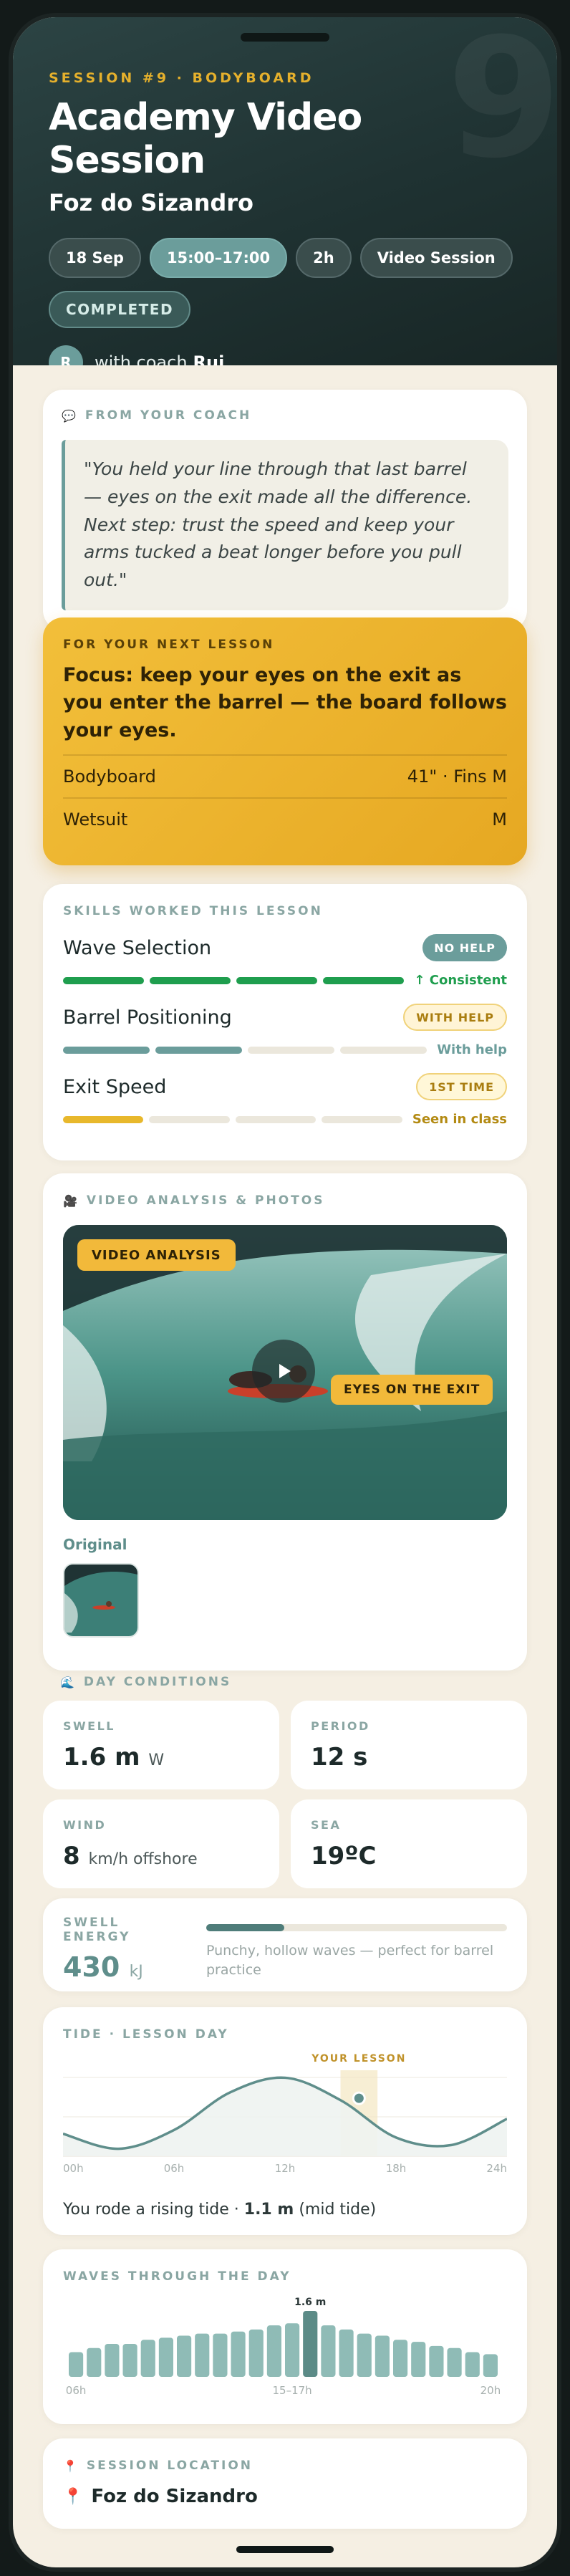  Describe the element at coordinates (496, 2169) in the screenshot. I see `x-tick-label: 24h` at that location.